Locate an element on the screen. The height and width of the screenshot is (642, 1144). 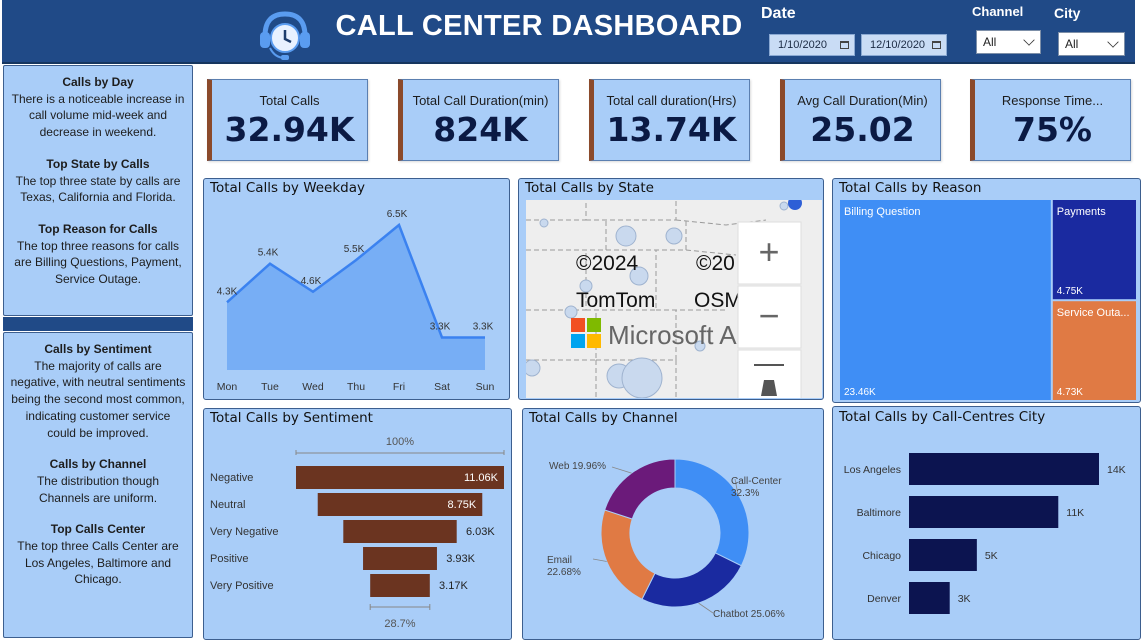
kpi-total-duration-min: Total Call Duration(min) 824K is located at coordinates (478, 120).